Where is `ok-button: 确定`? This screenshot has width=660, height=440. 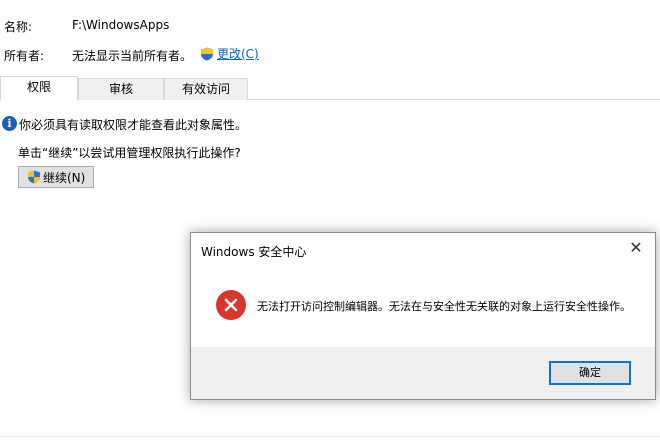
ok-button: 确定 is located at coordinates (590, 373).